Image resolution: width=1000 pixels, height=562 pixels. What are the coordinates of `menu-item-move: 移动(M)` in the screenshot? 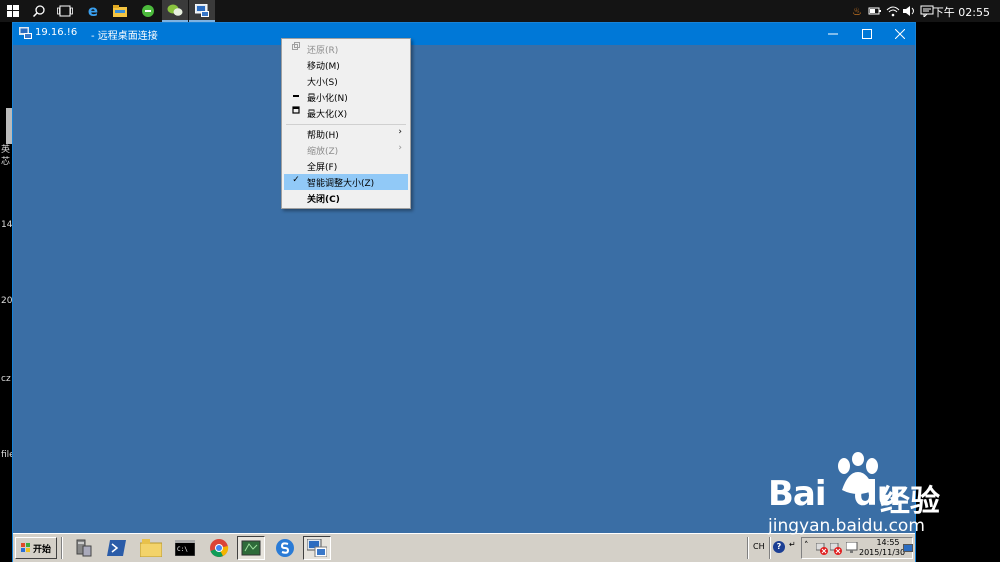 It's located at (346, 65).